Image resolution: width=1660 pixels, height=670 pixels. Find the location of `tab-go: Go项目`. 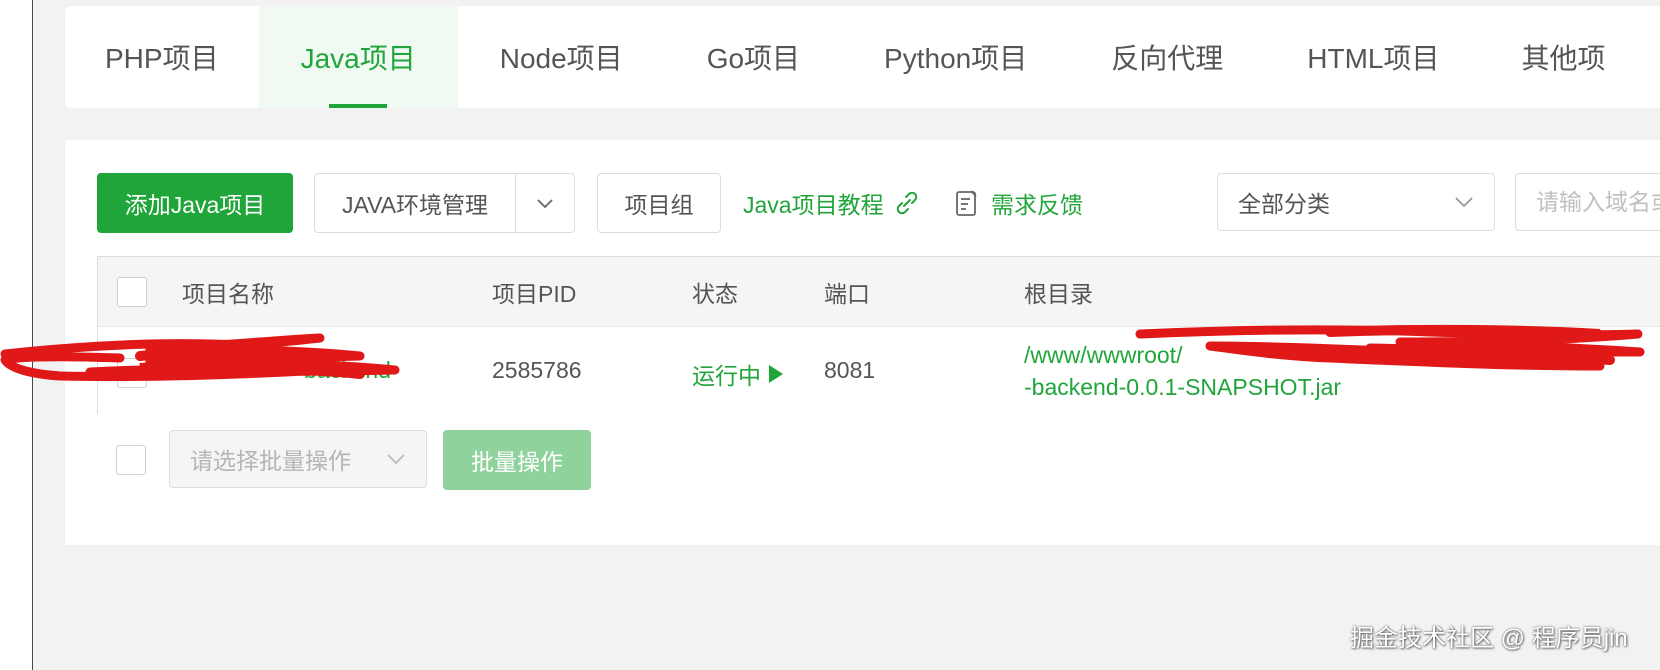

tab-go: Go项目 is located at coordinates (753, 57).